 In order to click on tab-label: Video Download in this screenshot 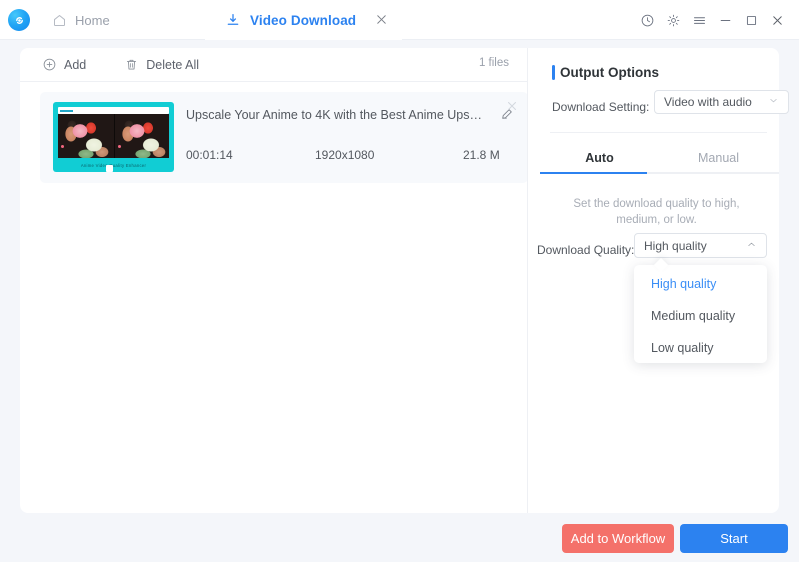, I will do `click(303, 20)`.